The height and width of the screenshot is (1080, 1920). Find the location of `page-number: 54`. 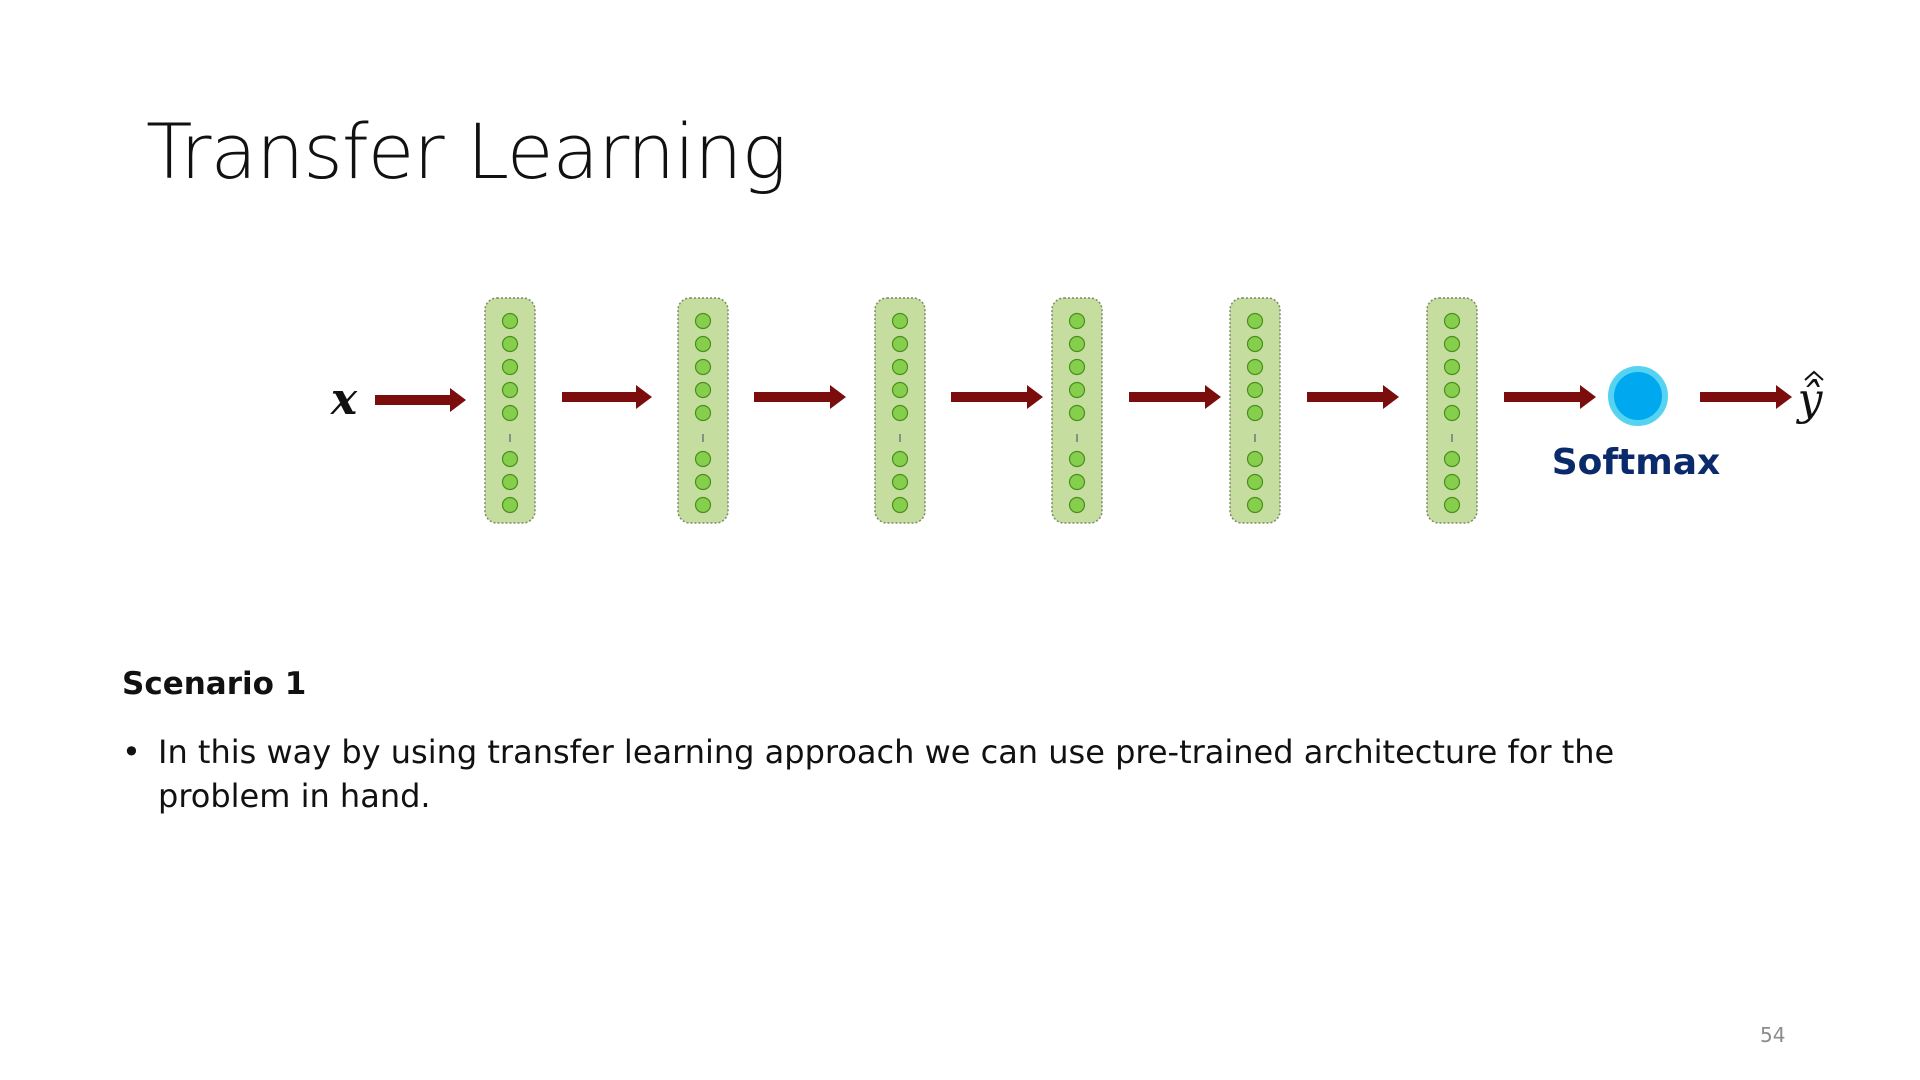

page-number: 54 is located at coordinates (1773, 1035).